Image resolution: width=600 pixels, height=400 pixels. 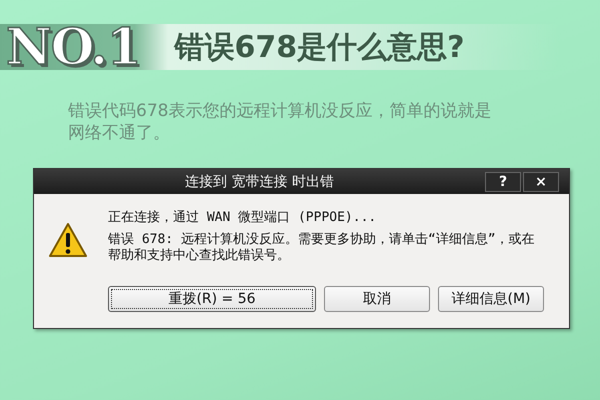 I want to click on description: 错误代码678表示您的远程计算机没反应，简单的说就是网络不通了。, so click(x=280, y=122).